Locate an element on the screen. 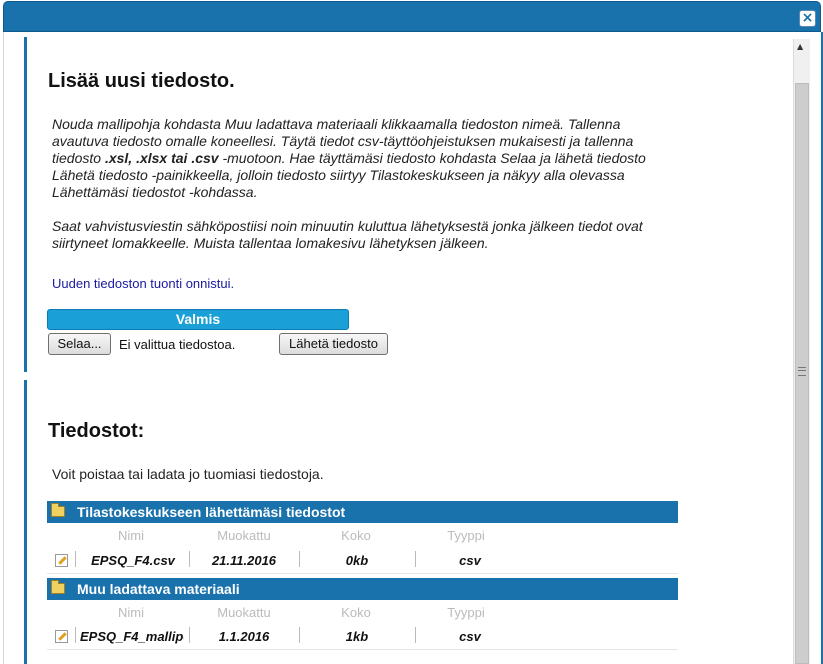 The height and width of the screenshot is (664, 823). section-sent-files: Tilastokeskukseen lähettämäsi tiedostot is located at coordinates (362, 512).